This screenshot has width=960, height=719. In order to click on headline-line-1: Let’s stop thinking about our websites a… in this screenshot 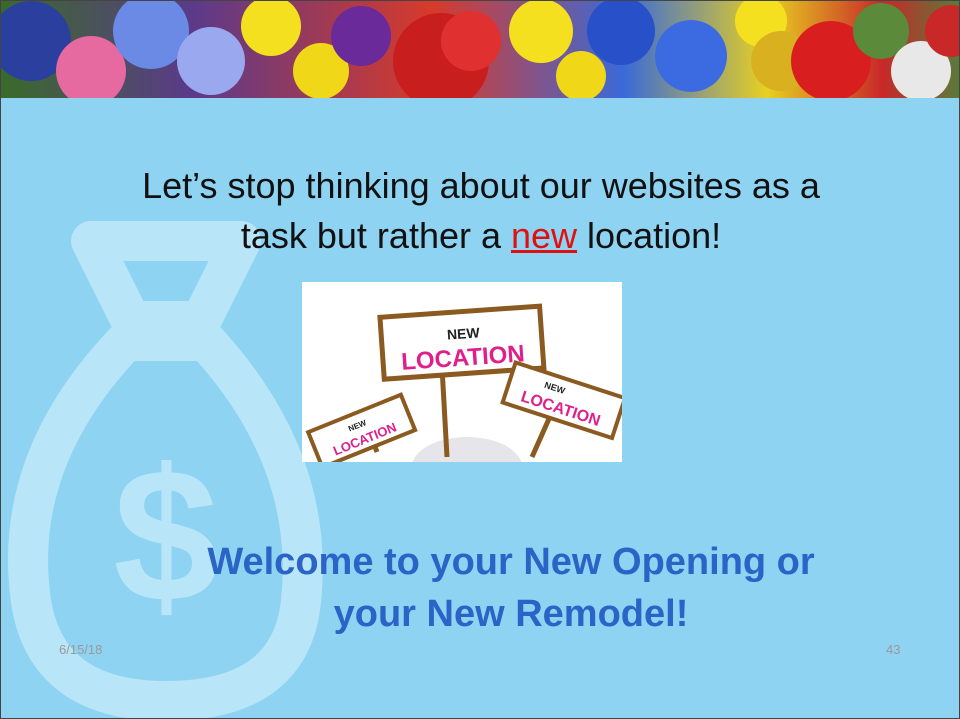, I will do `click(481, 185)`.